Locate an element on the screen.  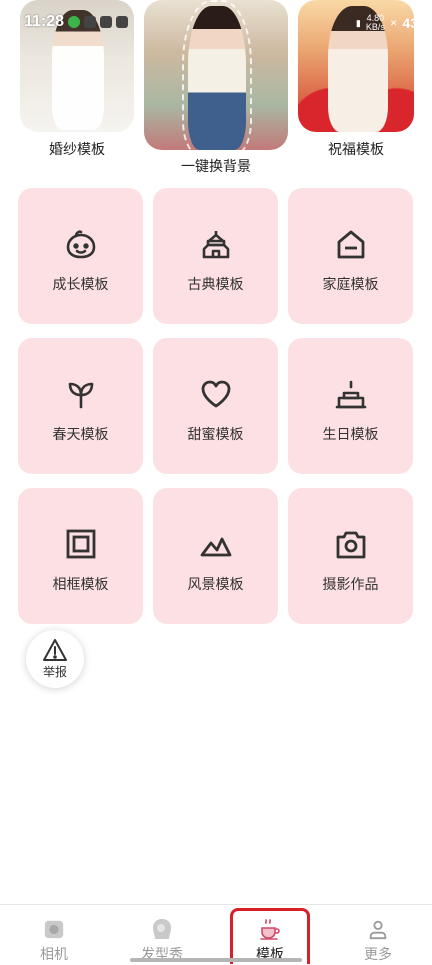
nav-more: 更多 is located at coordinates (378, 935).